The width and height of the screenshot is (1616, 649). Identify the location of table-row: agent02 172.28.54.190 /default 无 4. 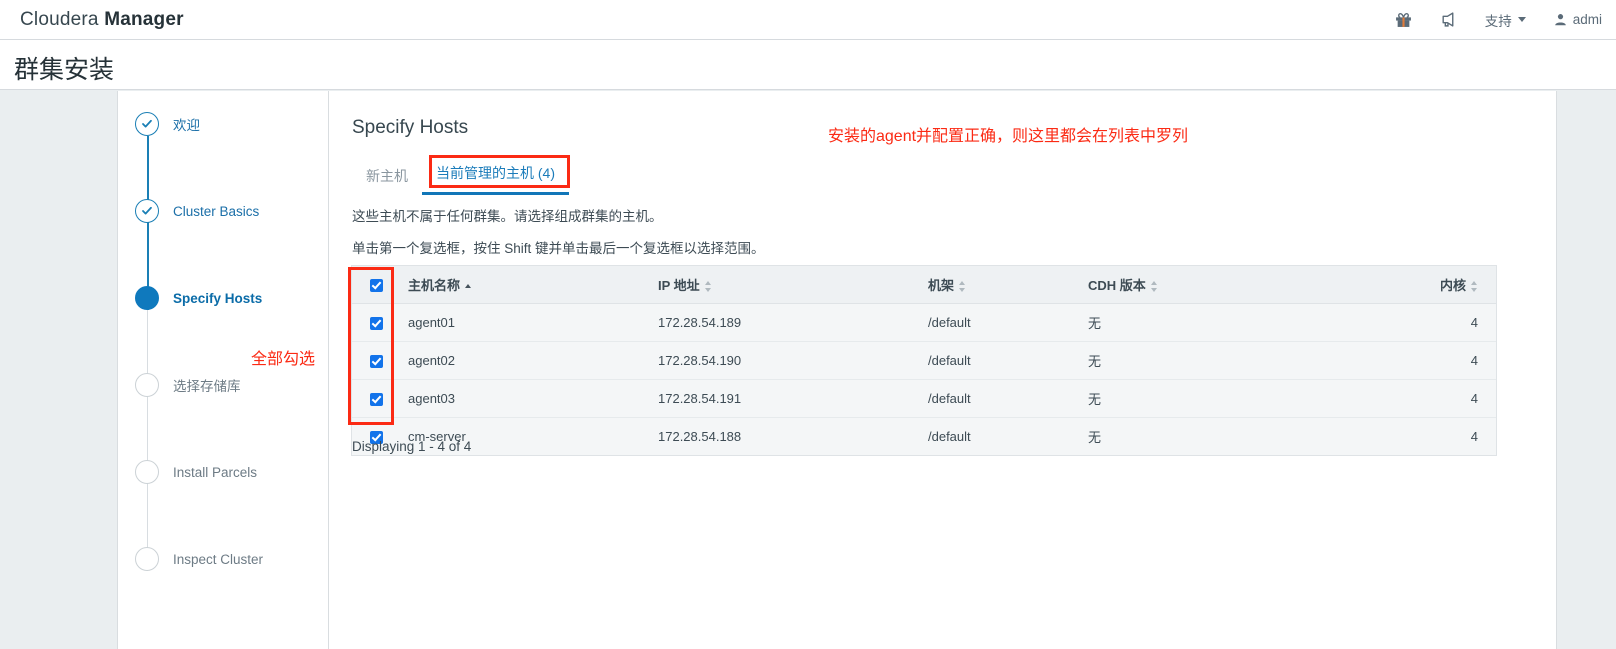
(924, 360).